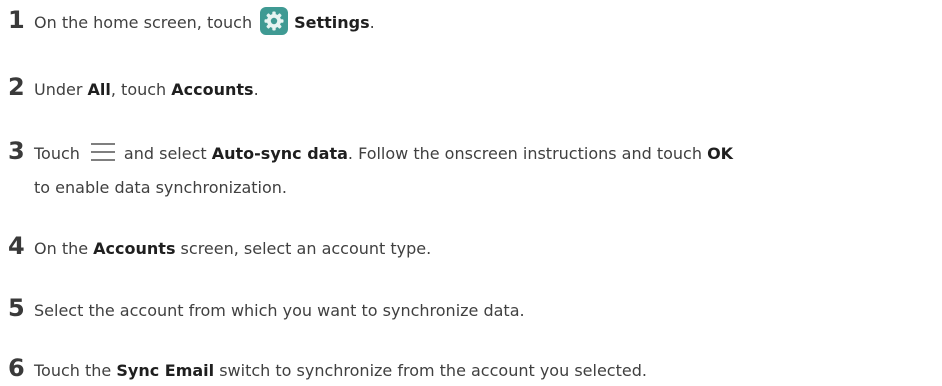  Describe the element at coordinates (165, 370) in the screenshot. I see `sync-email-label: Sync Email` at that location.